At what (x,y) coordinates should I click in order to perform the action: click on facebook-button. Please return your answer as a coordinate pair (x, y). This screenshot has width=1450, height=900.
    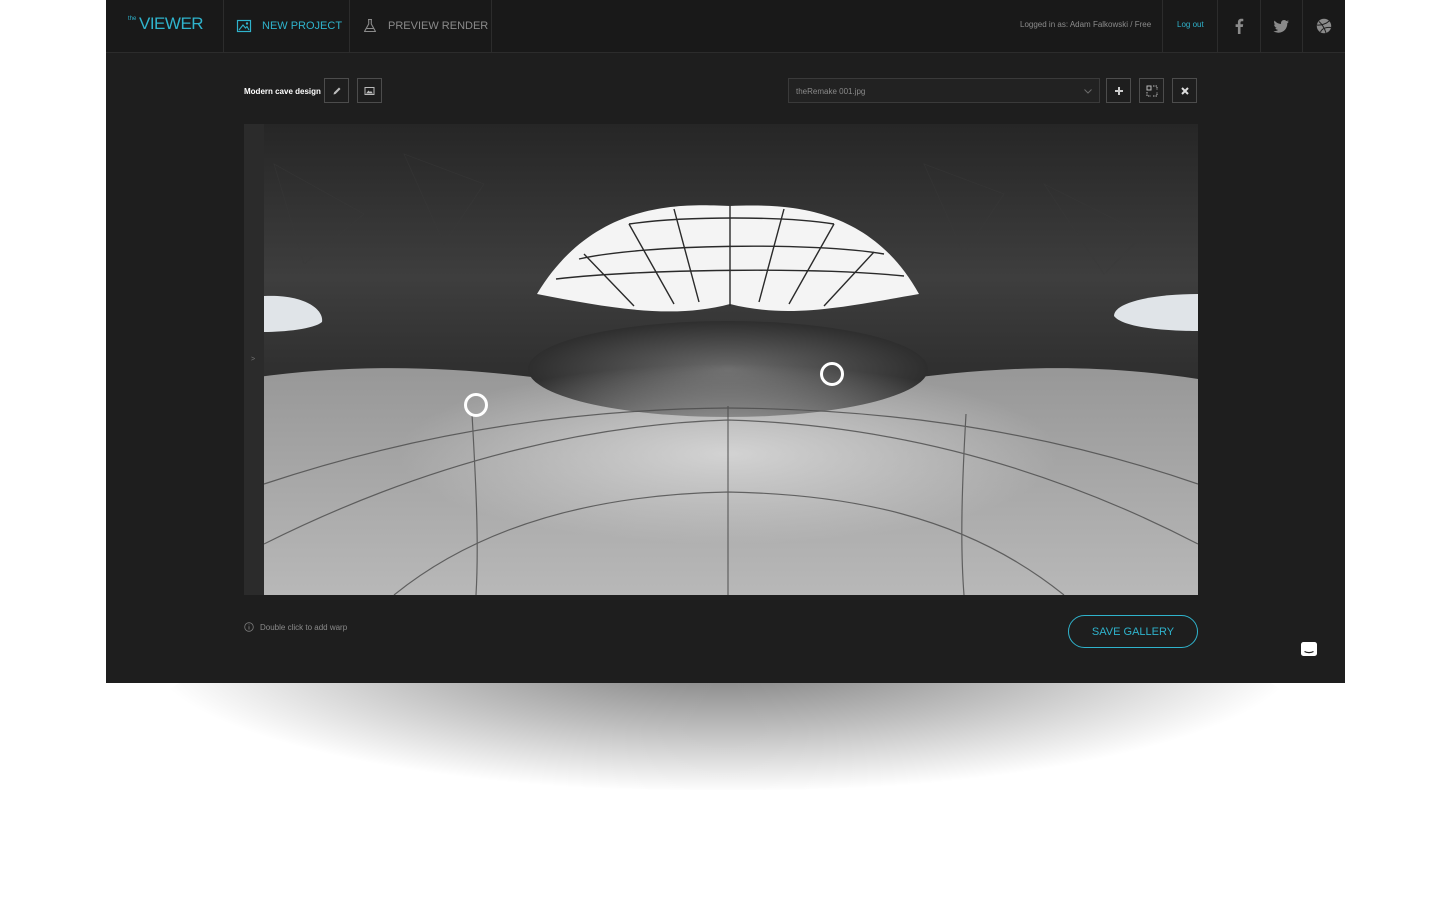
    Looking at the image, I should click on (1239, 26).